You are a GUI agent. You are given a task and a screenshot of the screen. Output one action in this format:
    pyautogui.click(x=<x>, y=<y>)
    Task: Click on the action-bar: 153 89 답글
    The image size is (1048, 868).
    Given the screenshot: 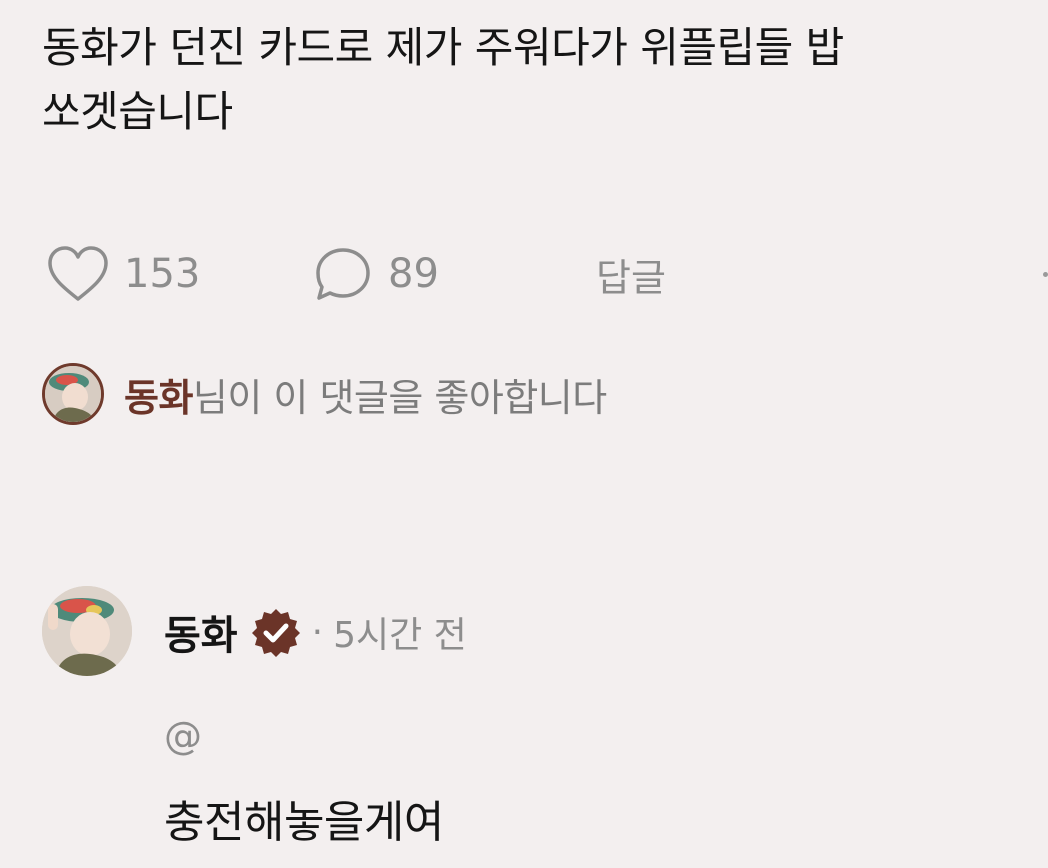 What is the action you would take?
    pyautogui.click(x=524, y=274)
    